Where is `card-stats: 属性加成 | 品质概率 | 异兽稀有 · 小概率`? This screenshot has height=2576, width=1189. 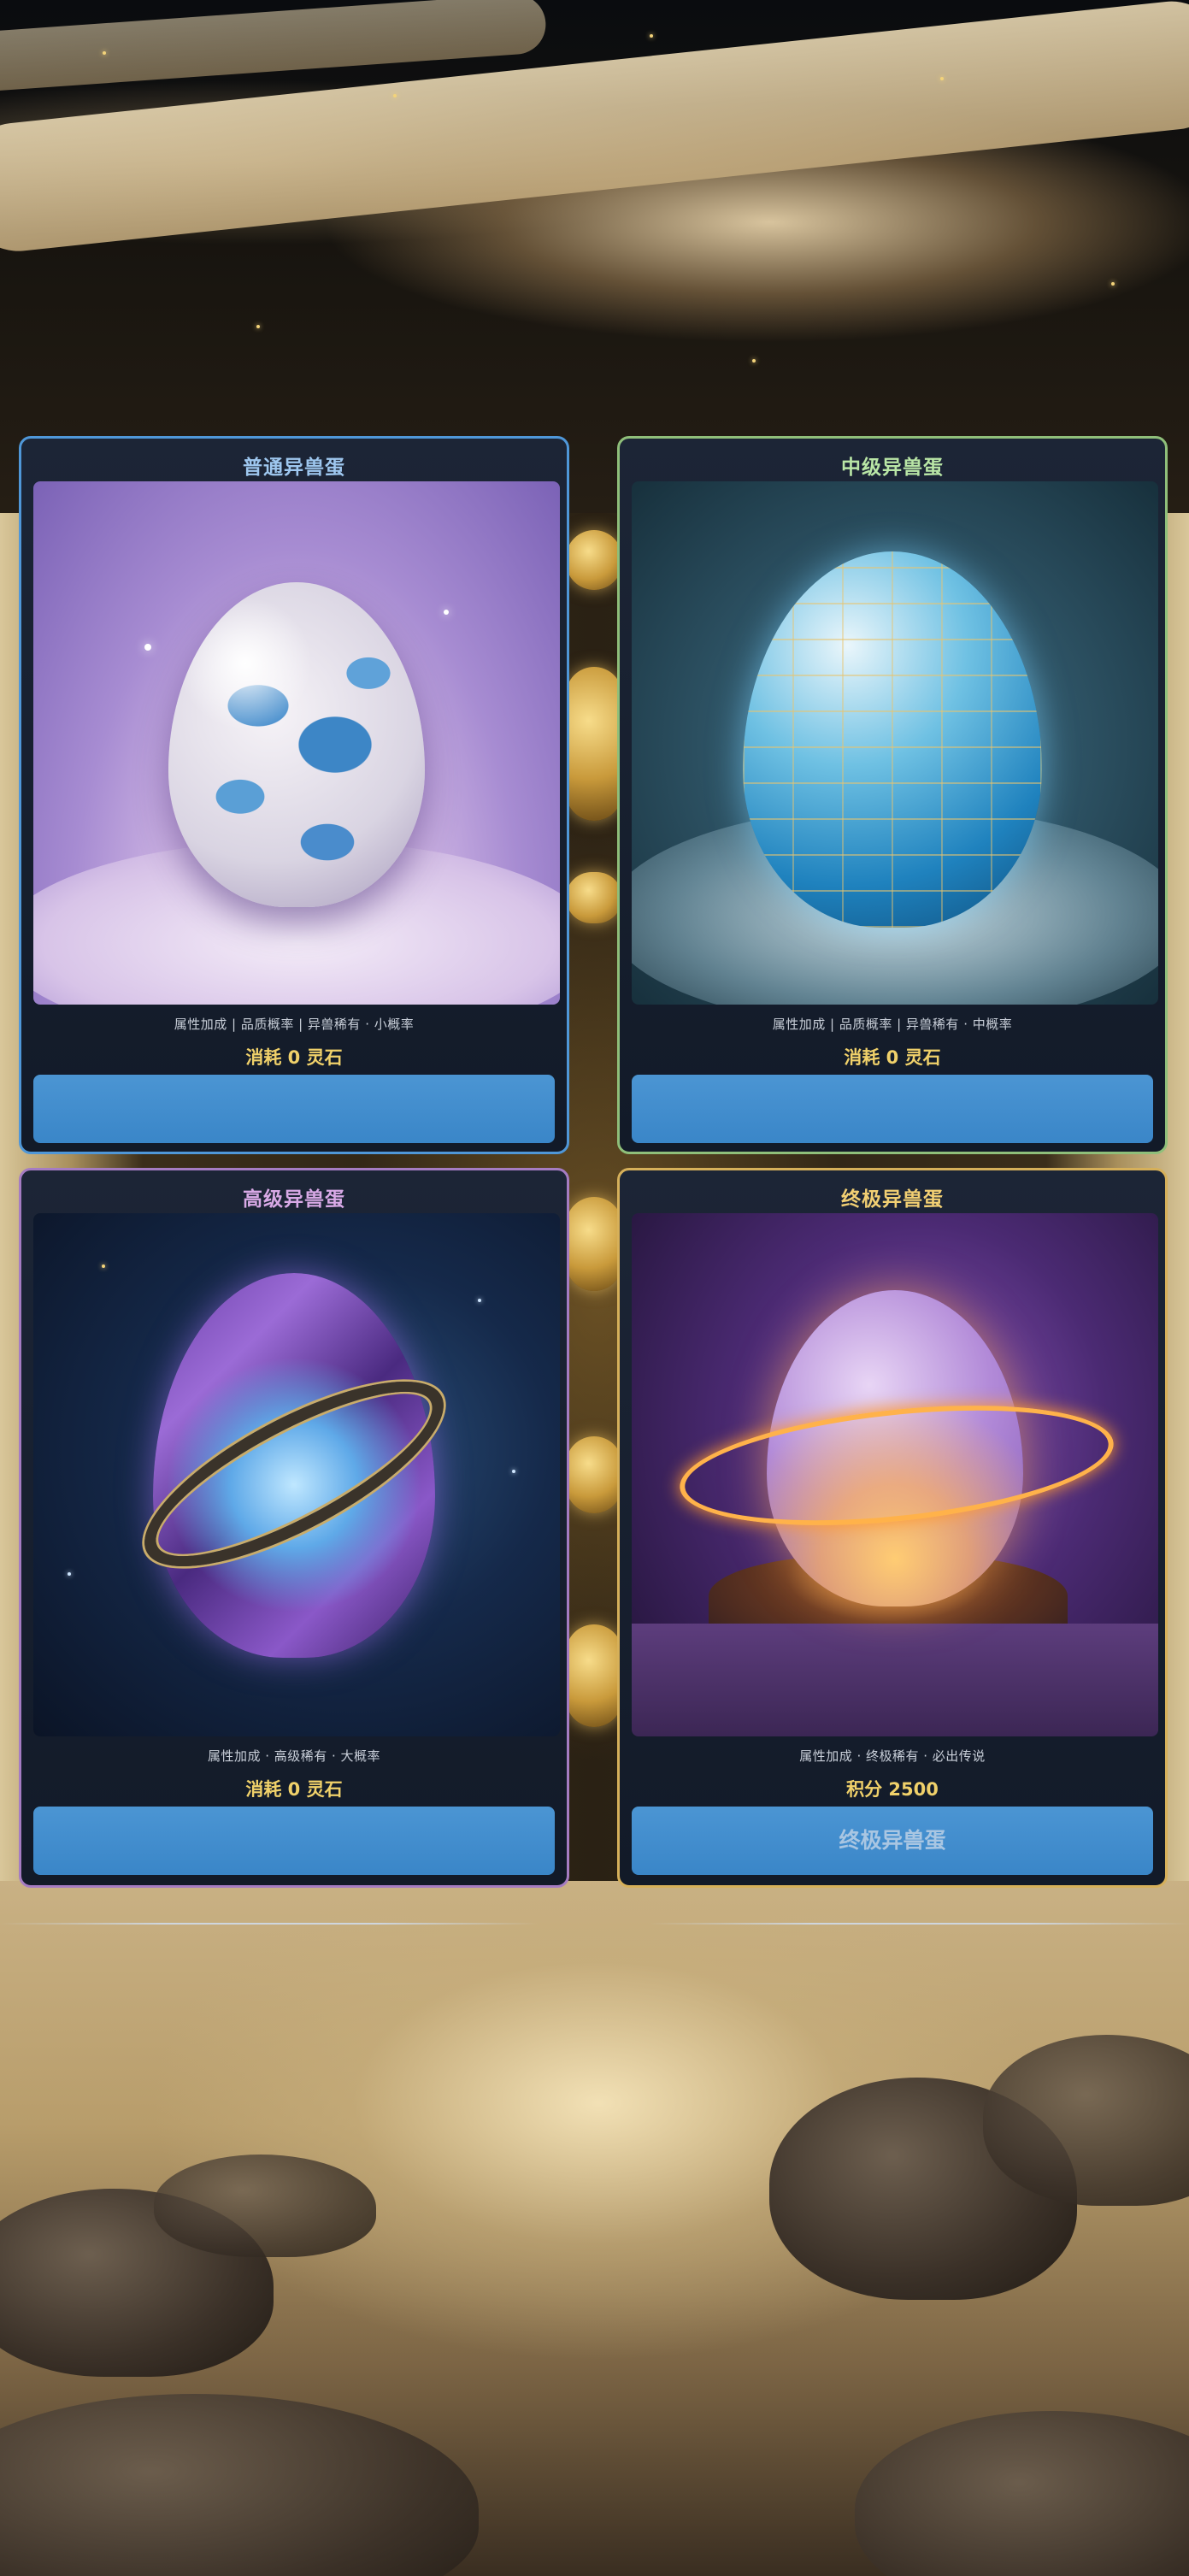 card-stats: 属性加成 | 品质概率 | 异兽稀有 · 小概率 is located at coordinates (294, 1024).